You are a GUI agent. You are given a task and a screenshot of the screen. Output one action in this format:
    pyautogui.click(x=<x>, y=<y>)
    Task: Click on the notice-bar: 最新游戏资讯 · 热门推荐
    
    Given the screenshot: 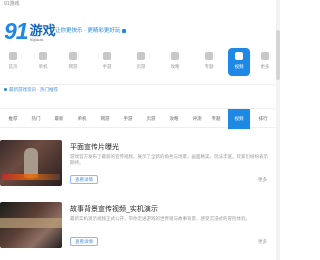 What is the action you would take?
    pyautogui.click(x=31, y=90)
    